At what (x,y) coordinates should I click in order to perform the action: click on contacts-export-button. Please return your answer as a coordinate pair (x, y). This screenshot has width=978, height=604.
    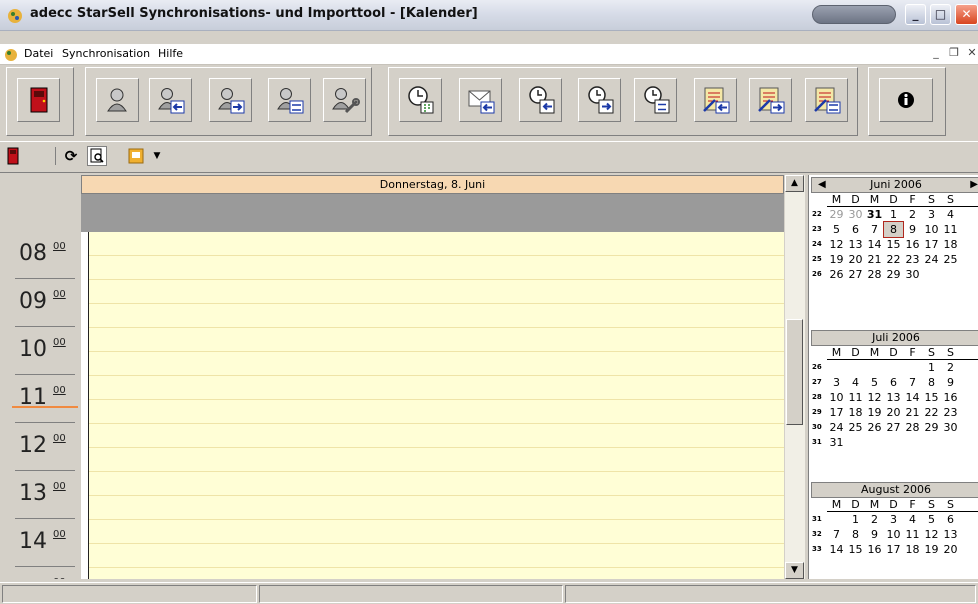
    Looking at the image, I should click on (230, 100).